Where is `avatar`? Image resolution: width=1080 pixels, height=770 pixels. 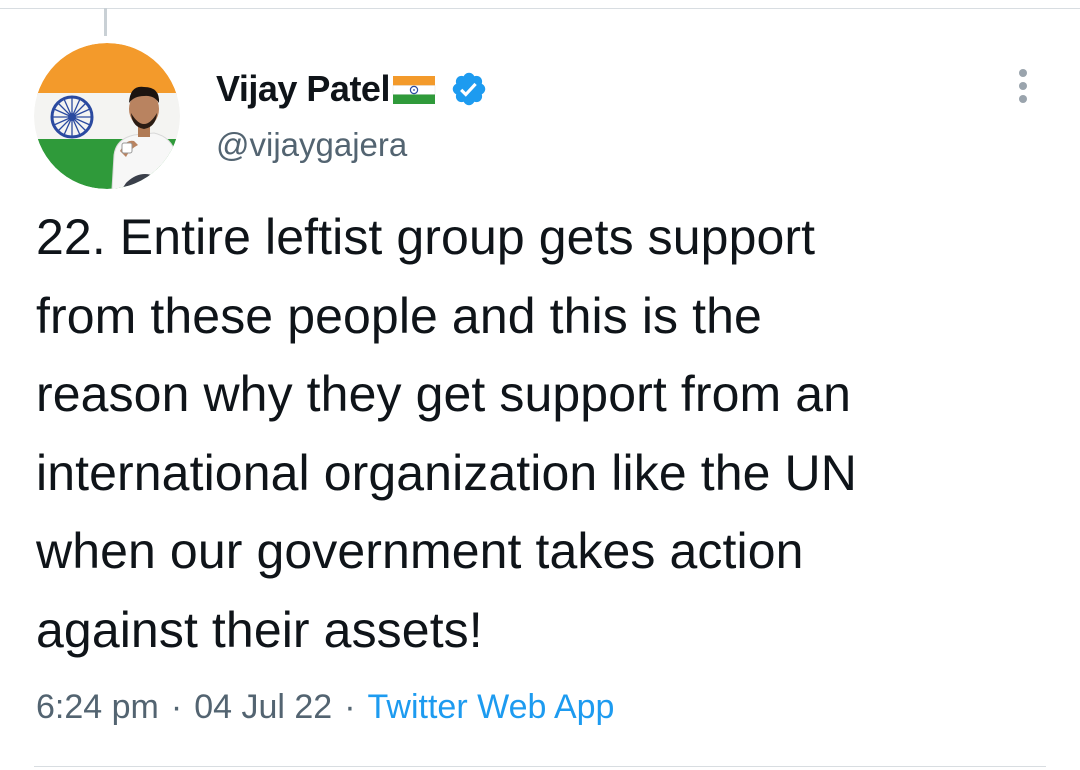
avatar is located at coordinates (107, 116).